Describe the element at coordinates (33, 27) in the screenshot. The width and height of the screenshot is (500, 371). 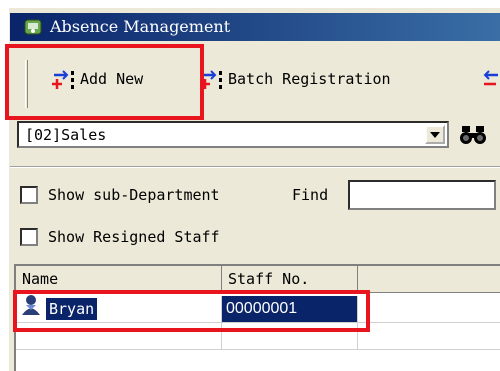
I see `app-icon` at that location.